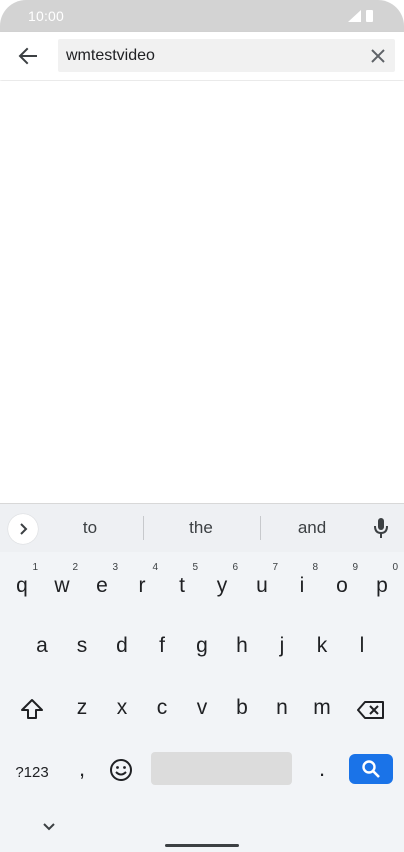 This screenshot has width=404, height=852. I want to click on key-hint: 3, so click(115, 567).